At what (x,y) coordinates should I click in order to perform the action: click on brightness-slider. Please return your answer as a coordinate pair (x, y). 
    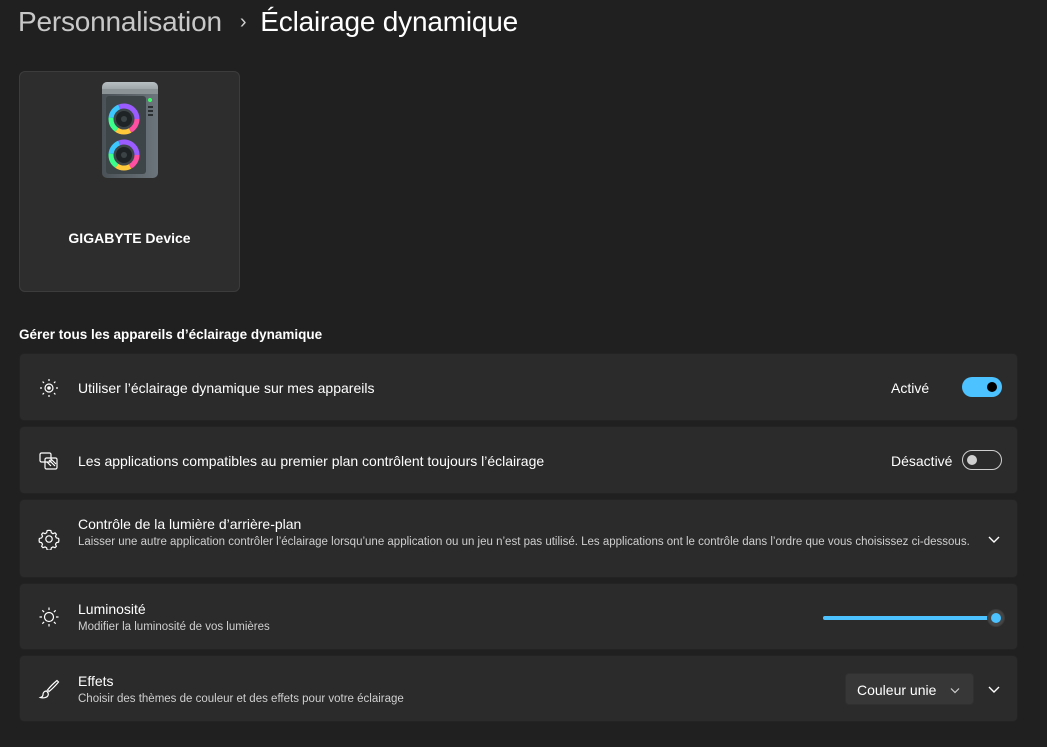
    Looking at the image, I should click on (914, 618).